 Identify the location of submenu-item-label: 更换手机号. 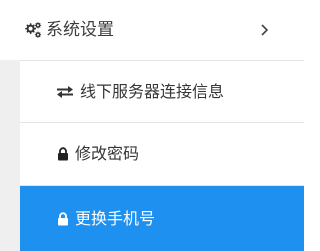
(115, 218).